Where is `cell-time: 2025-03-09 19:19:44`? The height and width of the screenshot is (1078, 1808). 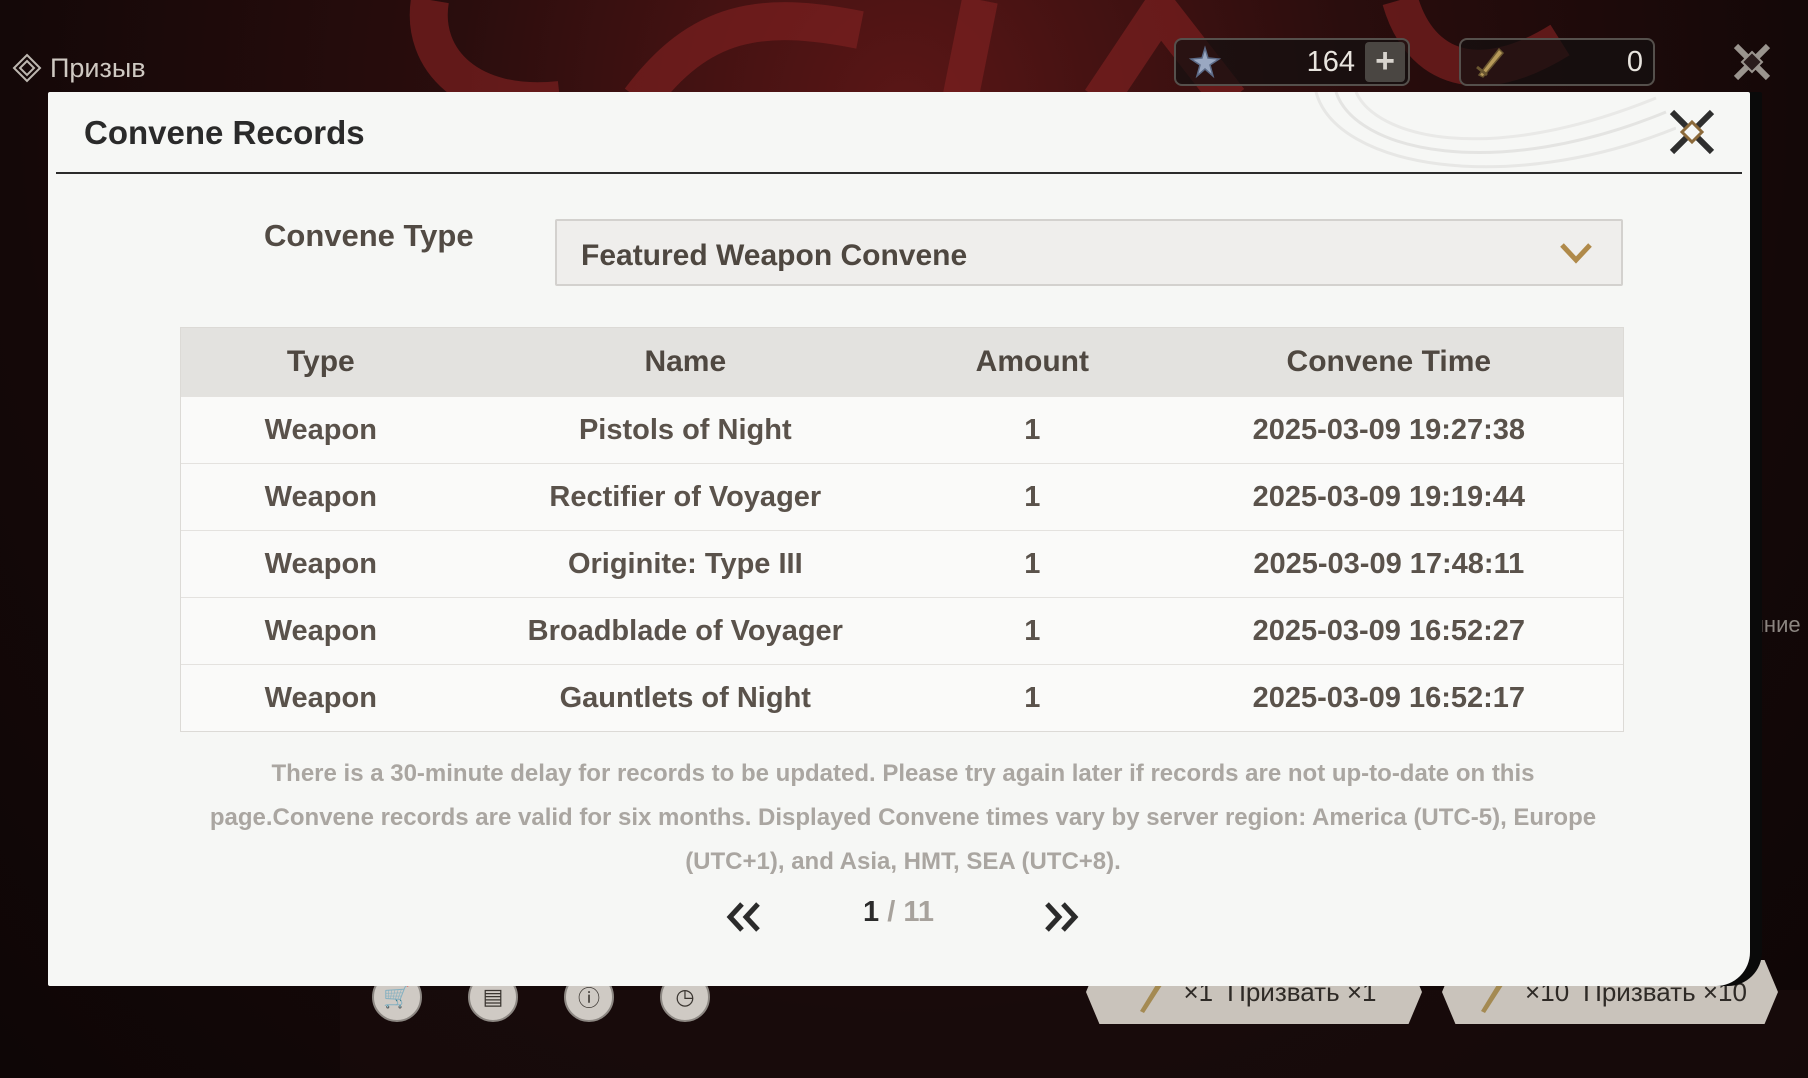 cell-time: 2025-03-09 19:19:44 is located at coordinates (1389, 496).